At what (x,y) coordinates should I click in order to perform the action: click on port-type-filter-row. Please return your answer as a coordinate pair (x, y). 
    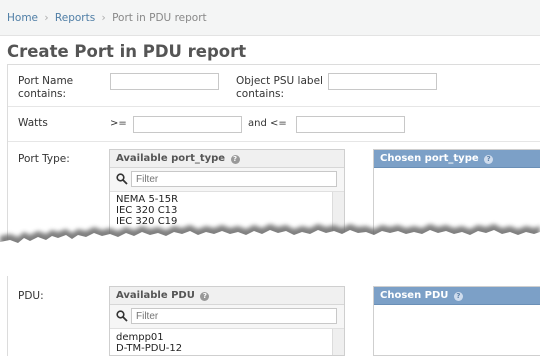
    Looking at the image, I should click on (227, 180).